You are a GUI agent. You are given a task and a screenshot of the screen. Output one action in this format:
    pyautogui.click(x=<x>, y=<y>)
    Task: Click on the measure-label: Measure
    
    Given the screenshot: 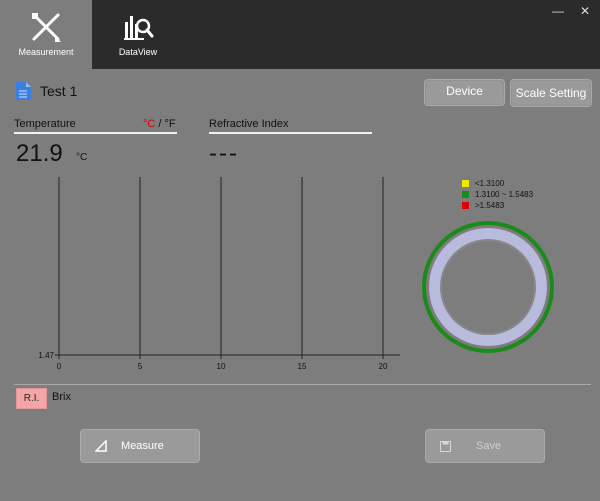 What is the action you would take?
    pyautogui.click(x=142, y=446)
    